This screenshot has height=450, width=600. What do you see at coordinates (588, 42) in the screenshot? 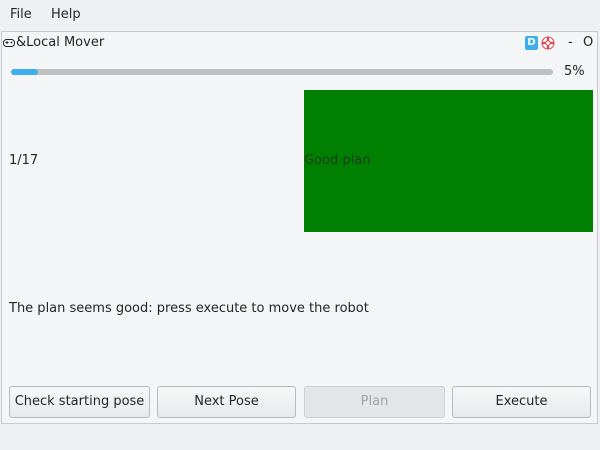
I see `close-button: O` at bounding box center [588, 42].